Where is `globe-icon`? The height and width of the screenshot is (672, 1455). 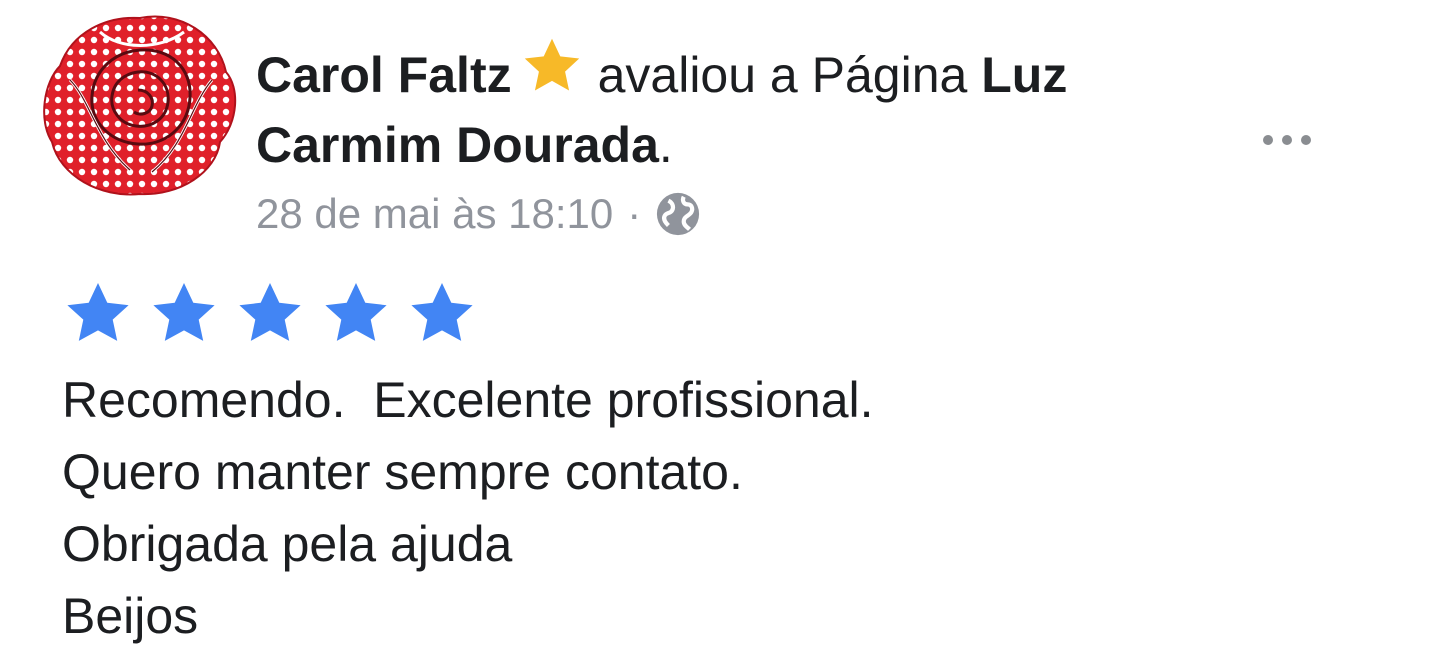
globe-icon is located at coordinates (678, 214).